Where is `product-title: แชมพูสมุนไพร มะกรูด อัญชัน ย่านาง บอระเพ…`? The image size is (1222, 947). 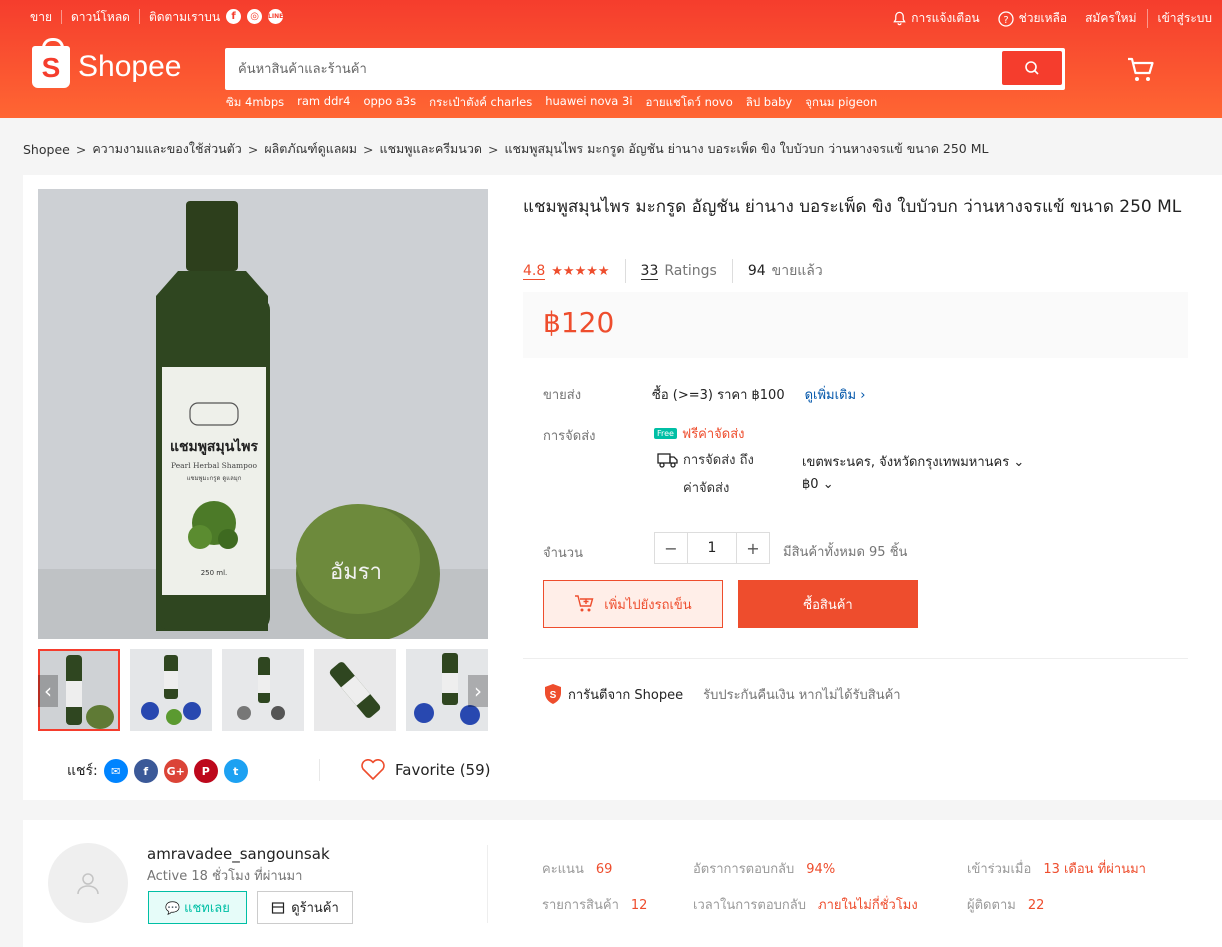 product-title: แชมพูสมุนไพร มะกรูด อัญชัน ย่านาง บอระเพ… is located at coordinates (852, 207).